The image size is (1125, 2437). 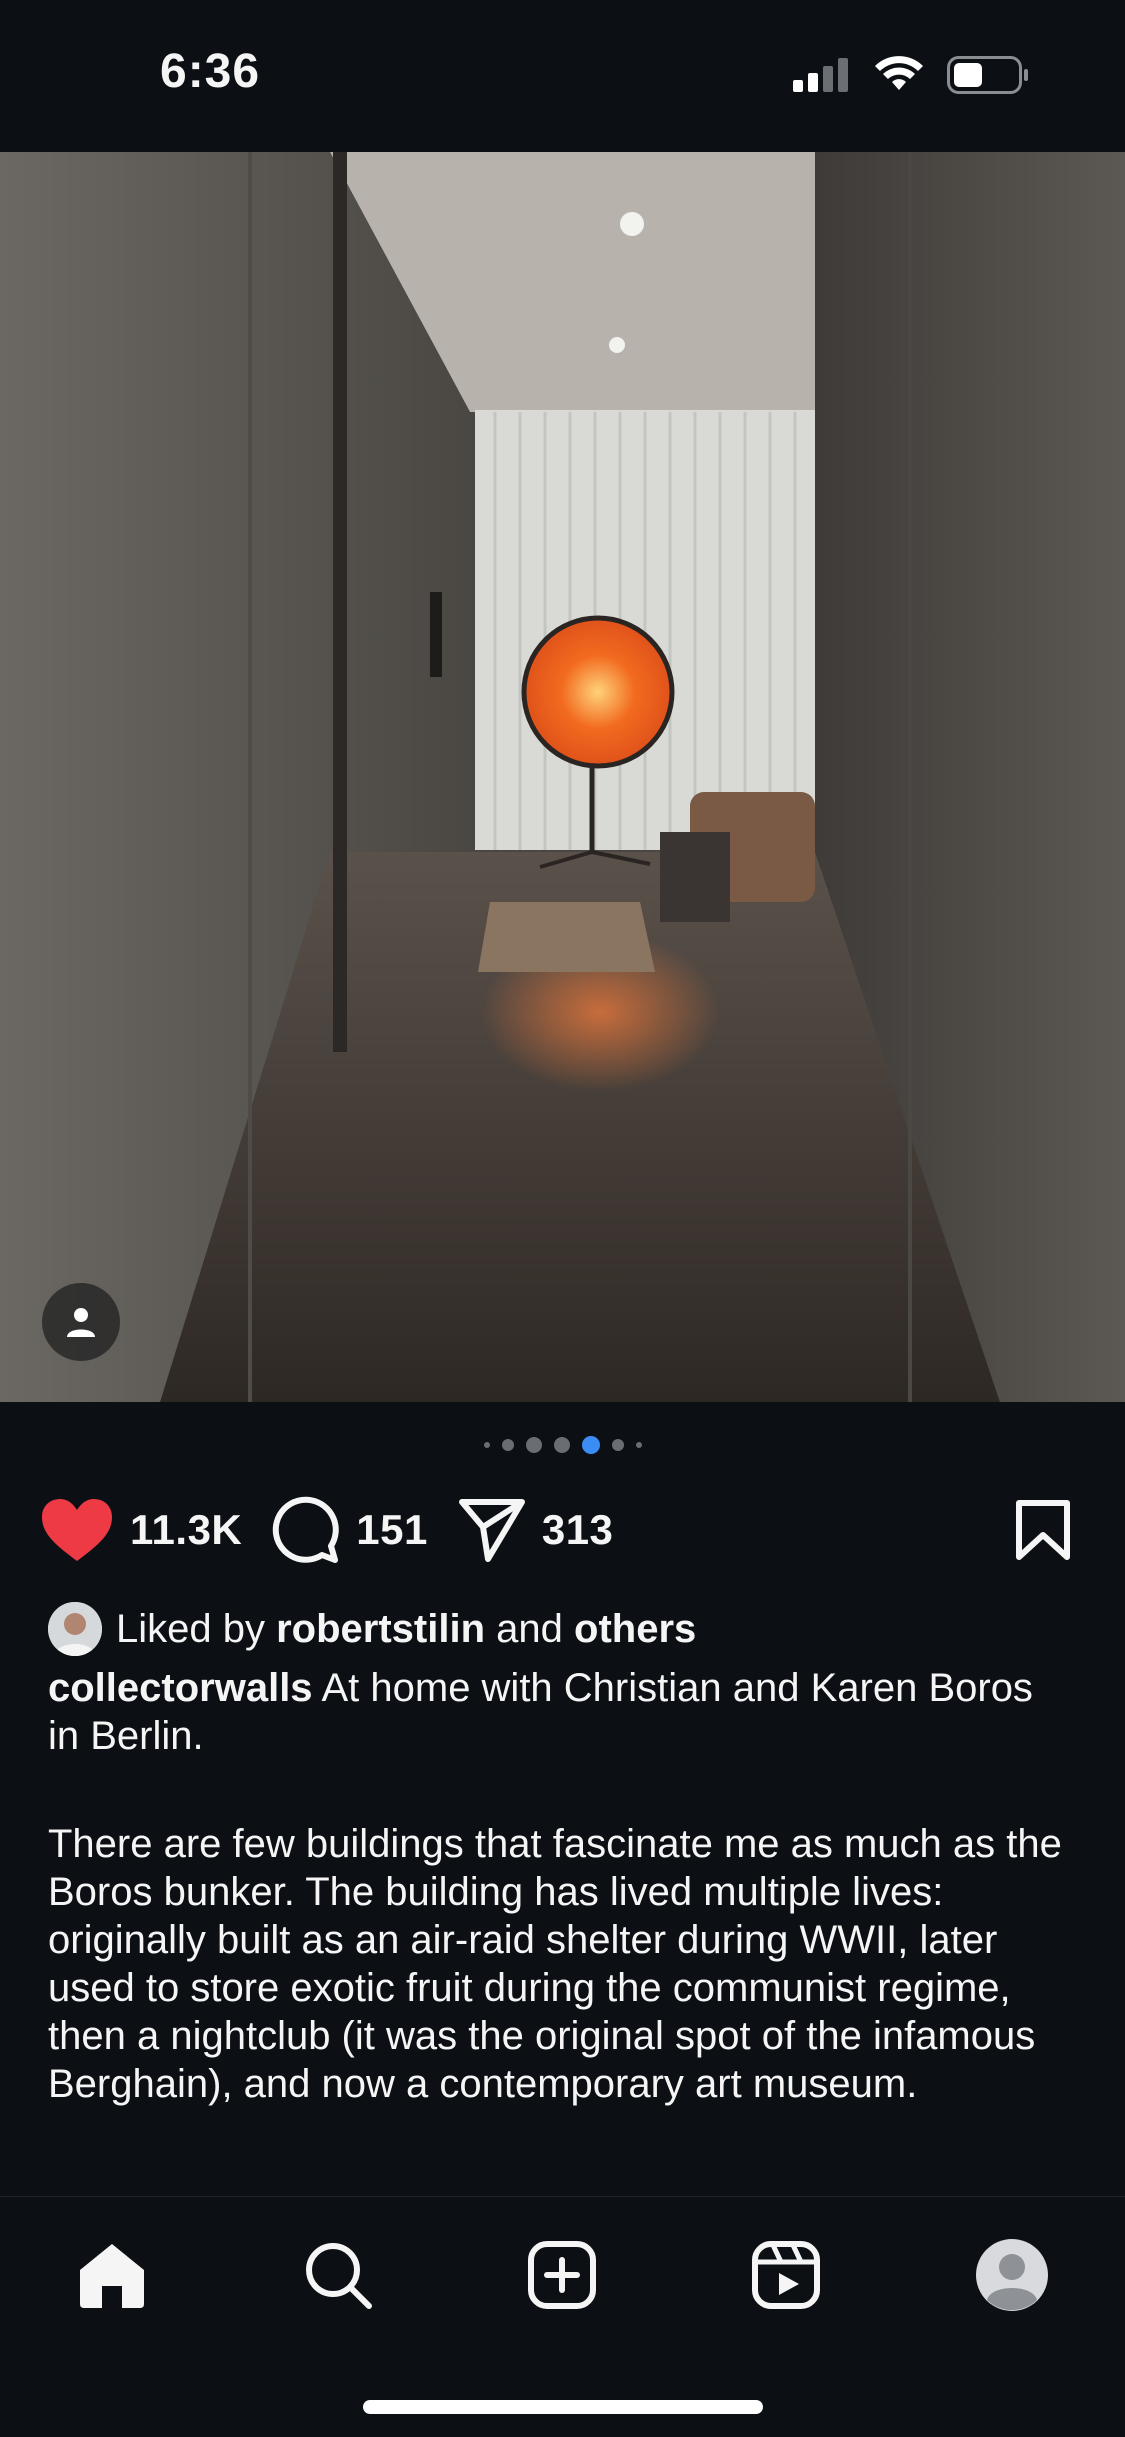 I want to click on bookmark-icon, so click(x=1043, y=1530).